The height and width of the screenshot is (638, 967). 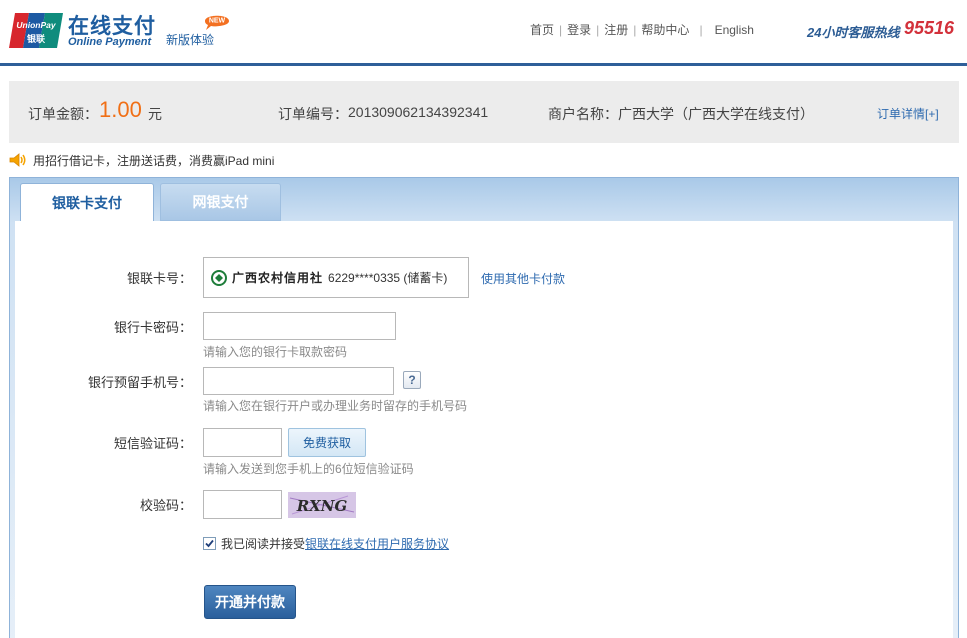 I want to click on nav-help: 帮助中心, so click(x=665, y=29).